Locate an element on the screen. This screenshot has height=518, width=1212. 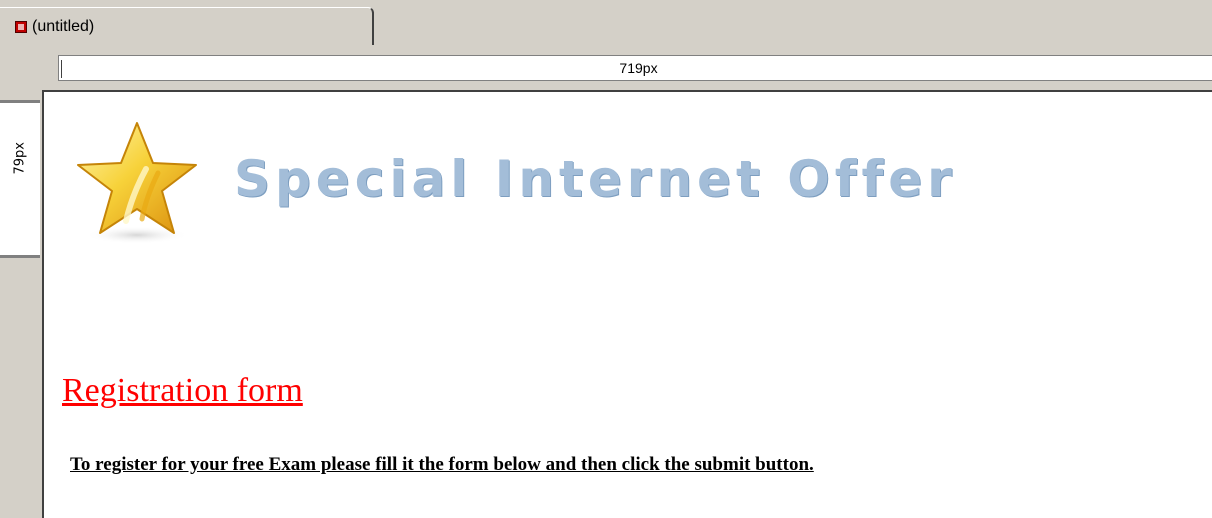
document-tab-bar: (untitled) is located at coordinates (606, 23).